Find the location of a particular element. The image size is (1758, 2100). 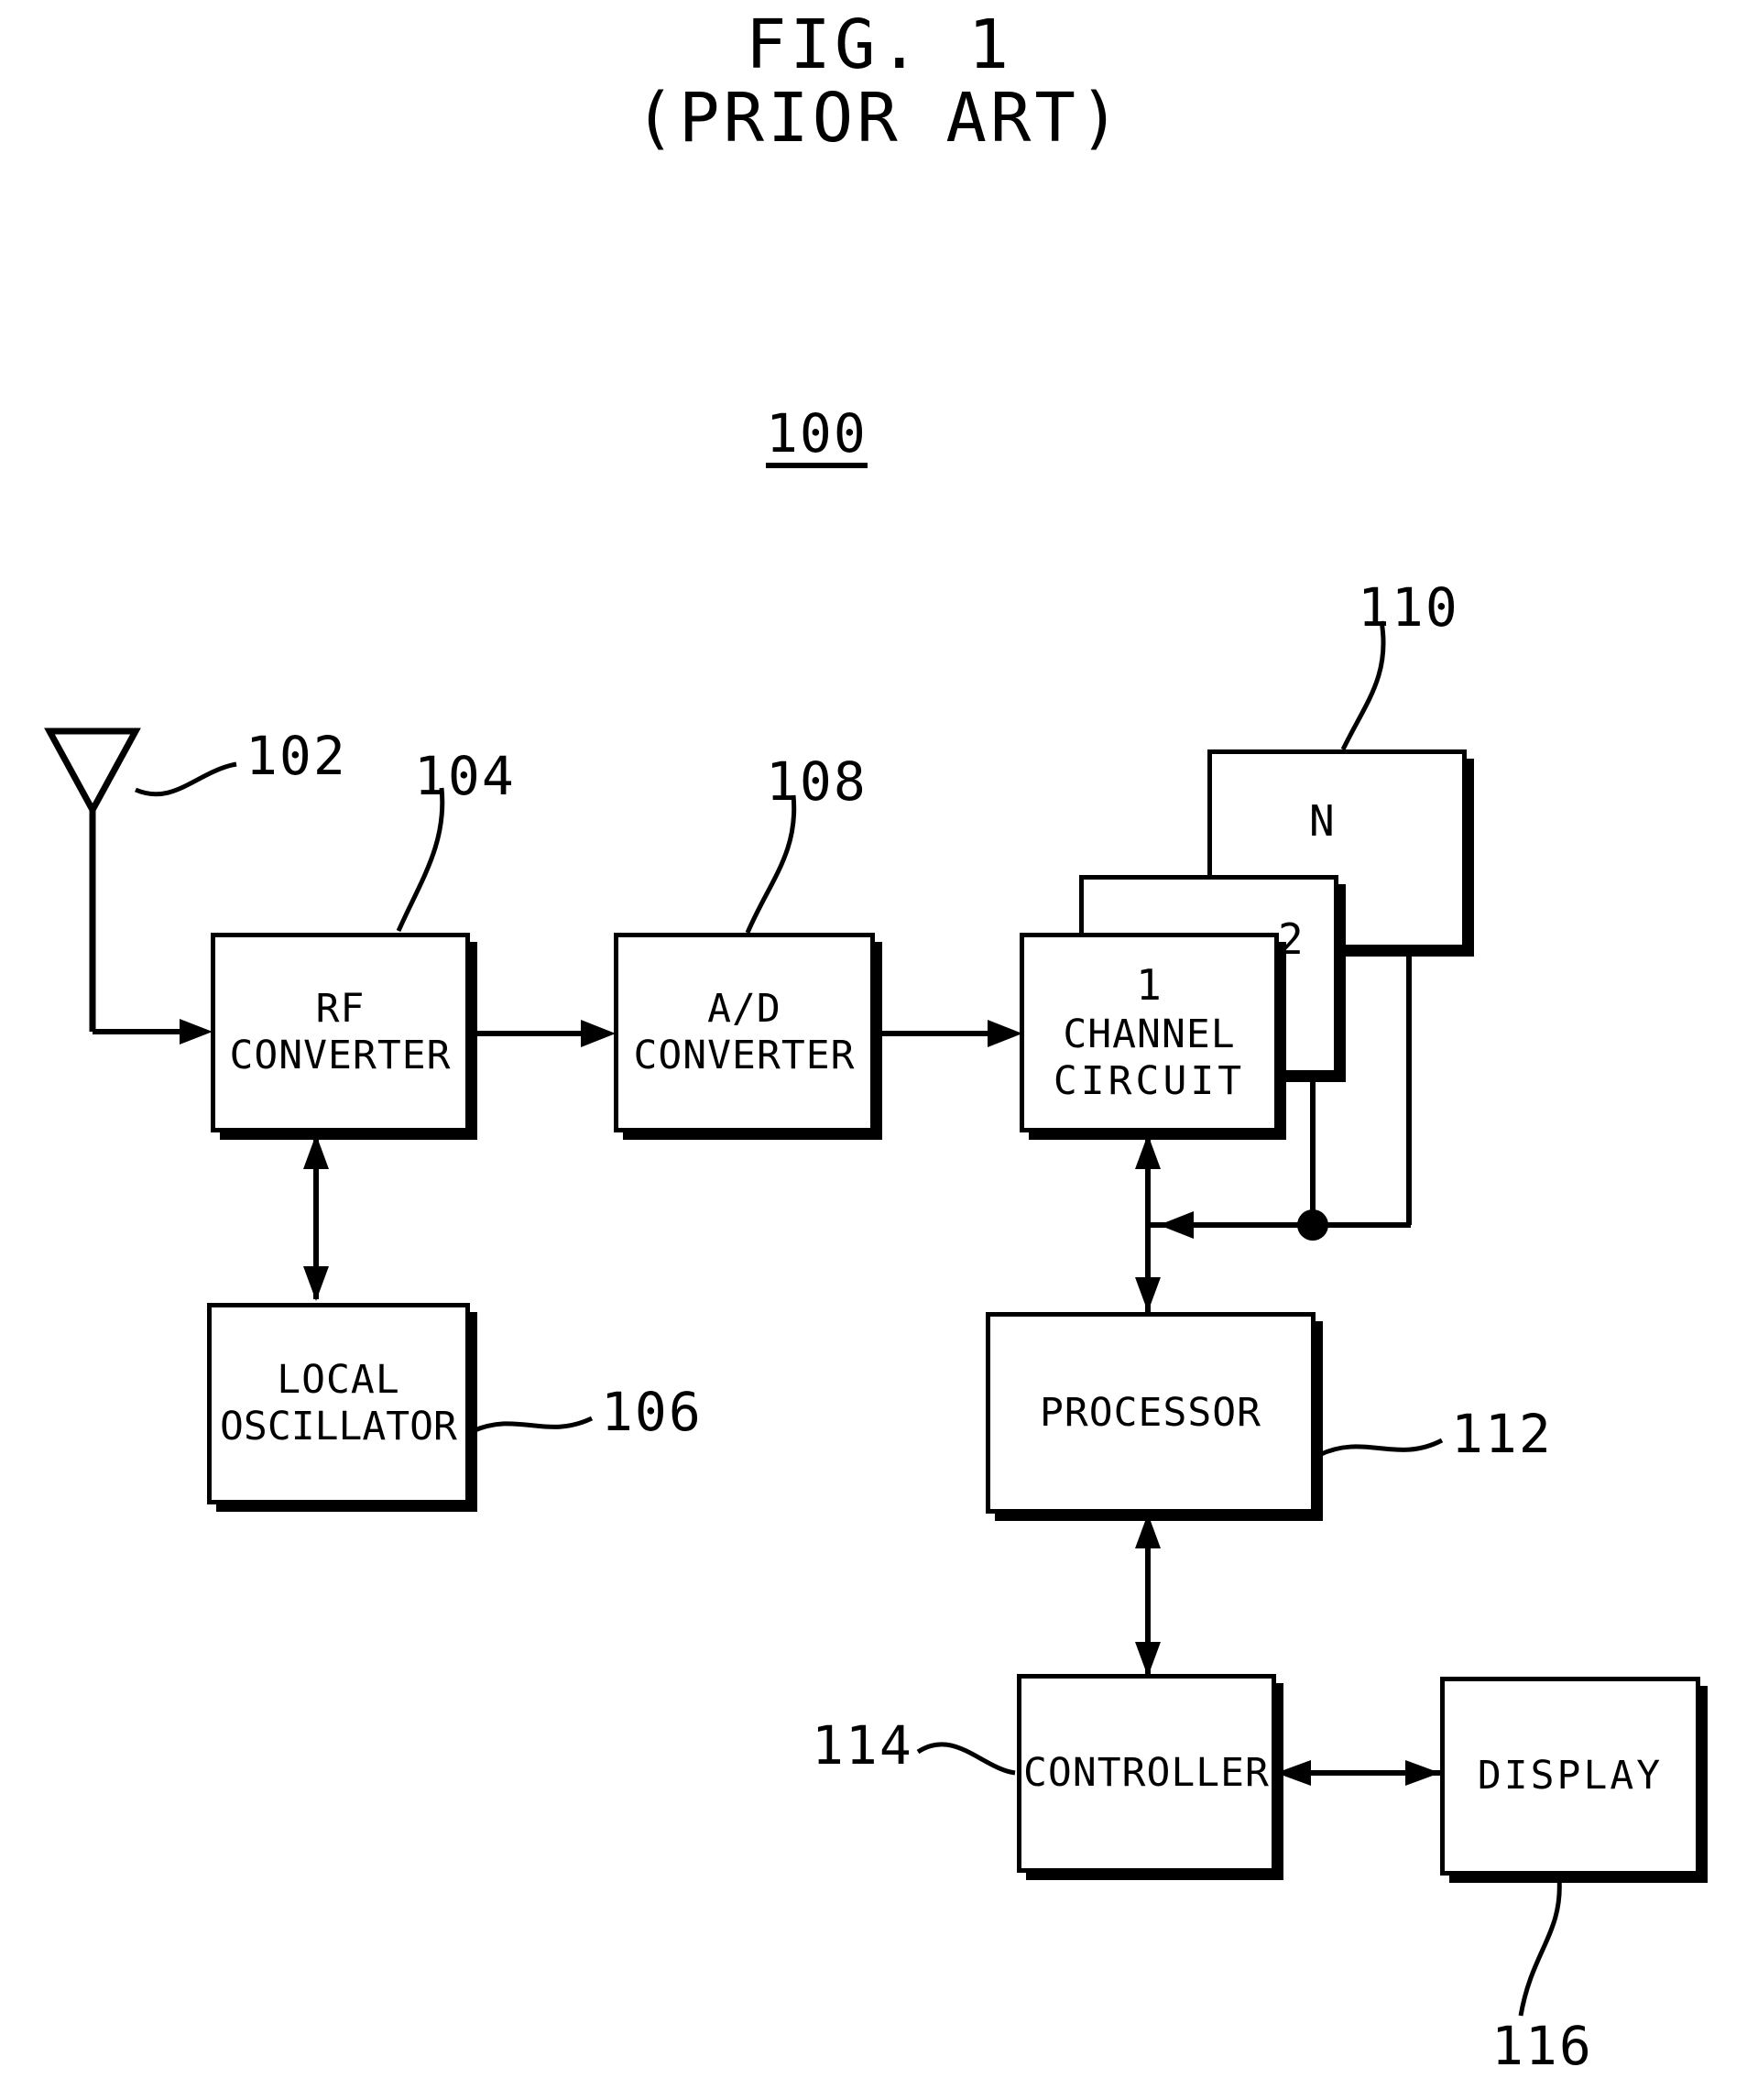

reference-numeral-102: 102 is located at coordinates (296, 756).